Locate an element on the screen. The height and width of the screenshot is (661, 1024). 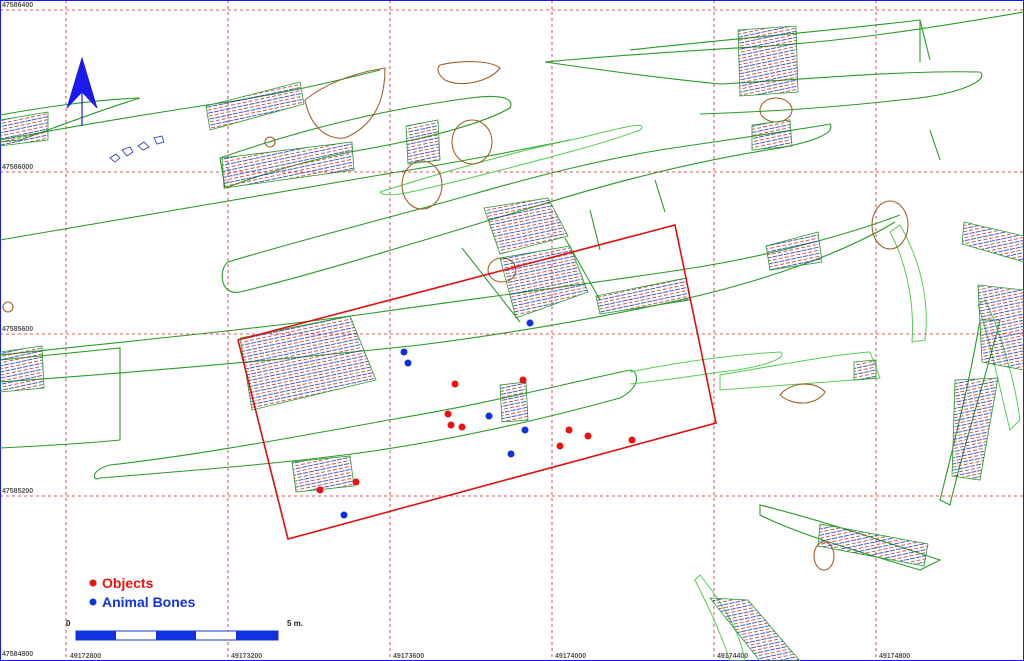
y-label-5: 47584800 is located at coordinates (17, 654).